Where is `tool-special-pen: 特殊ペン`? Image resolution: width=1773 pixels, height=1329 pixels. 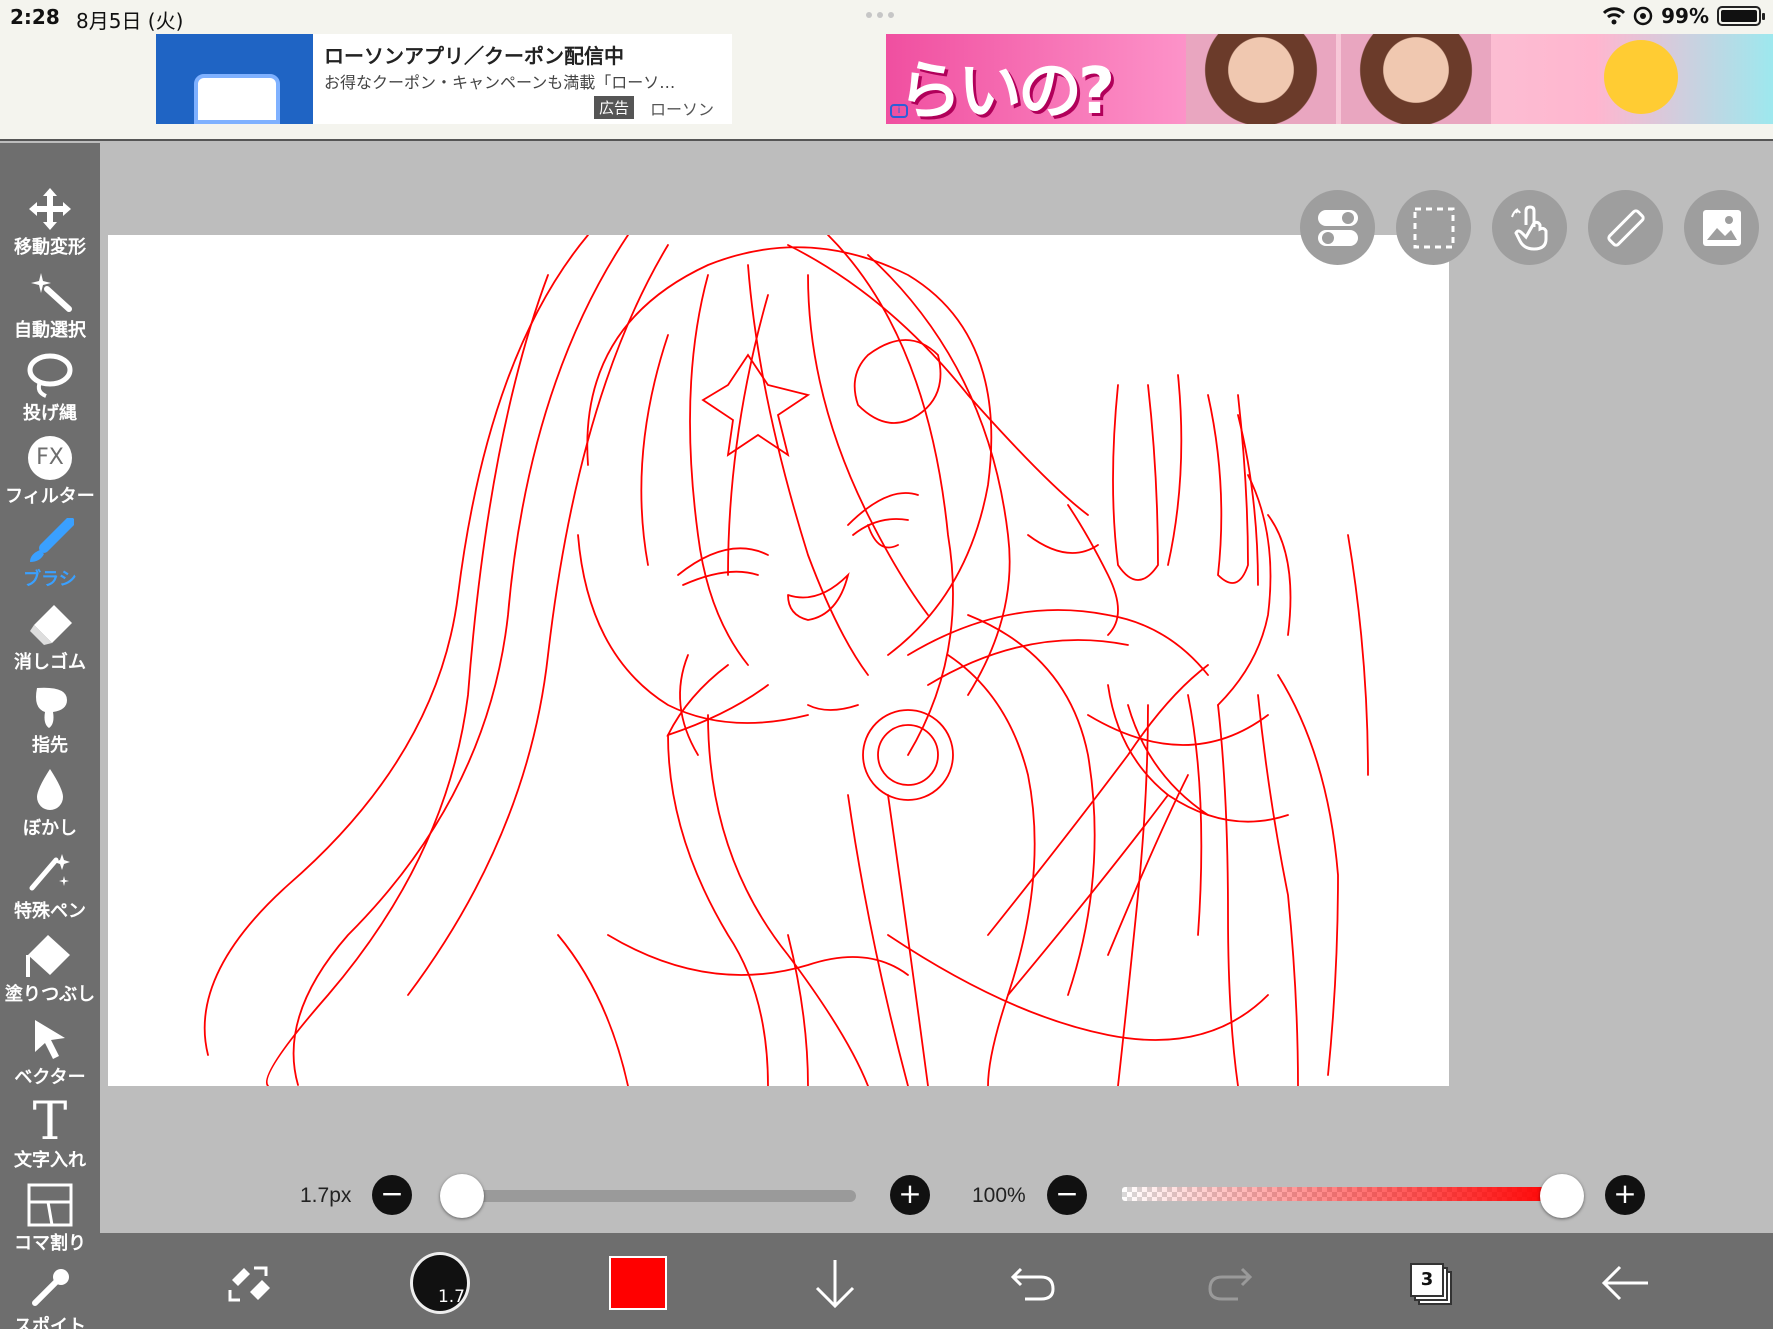 tool-special-pen: 特殊ペン is located at coordinates (50, 889).